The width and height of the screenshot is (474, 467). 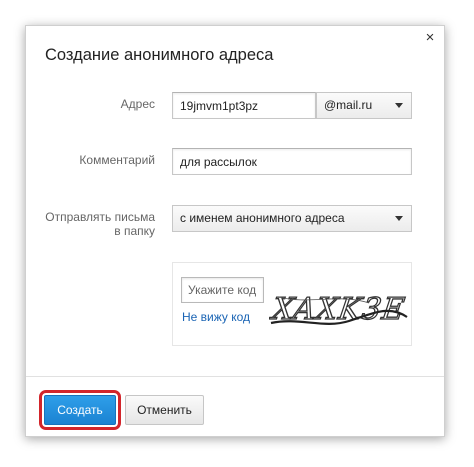 I want to click on create-button: Создать, so click(x=80, y=410).